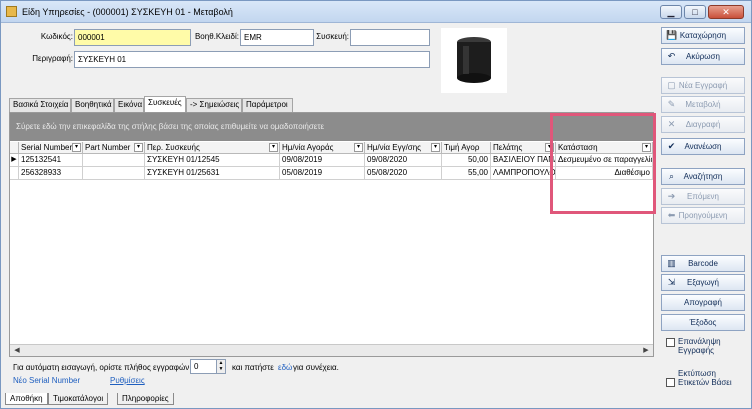 The width and height of the screenshot is (752, 409). I want to click on cancel-button: ↶ Ακύρωση, so click(703, 56).